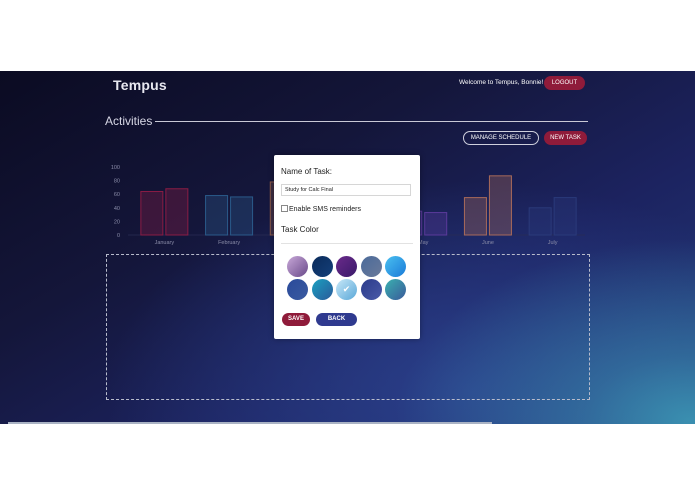 This screenshot has width=695, height=494. I want to click on task-name-input: Study for Calc Final, so click(346, 190).